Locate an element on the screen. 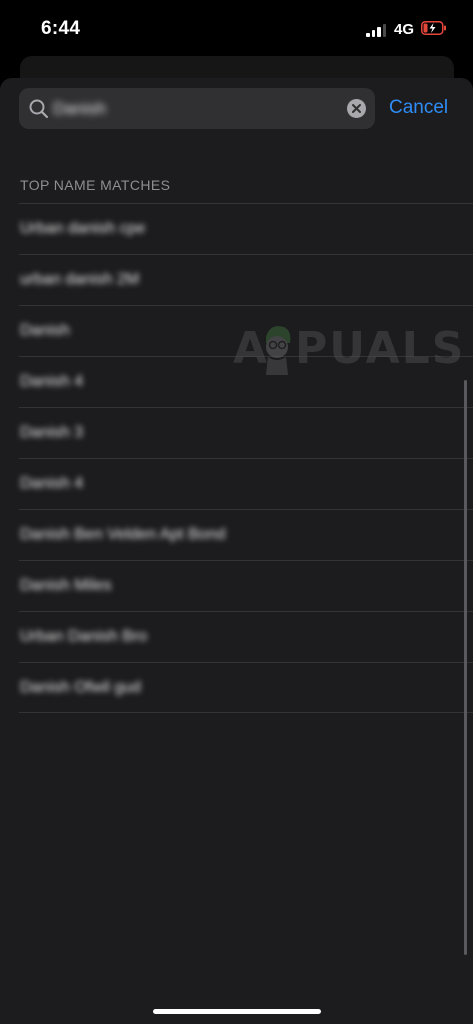 The width and height of the screenshot is (473, 1024). list-item-label: Urban Danish Bro is located at coordinates (84, 636).